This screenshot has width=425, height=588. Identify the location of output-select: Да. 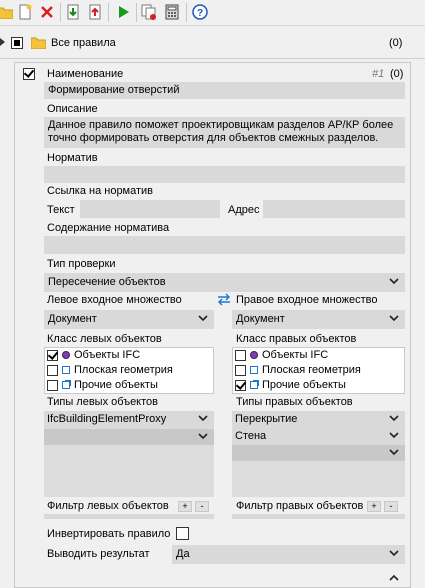
(288, 554).